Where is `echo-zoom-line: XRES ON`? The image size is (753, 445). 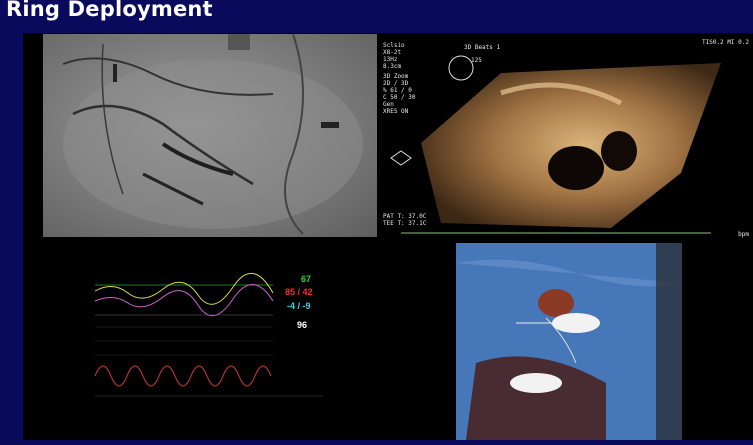 echo-zoom-line: XRES ON is located at coordinates (396, 111).